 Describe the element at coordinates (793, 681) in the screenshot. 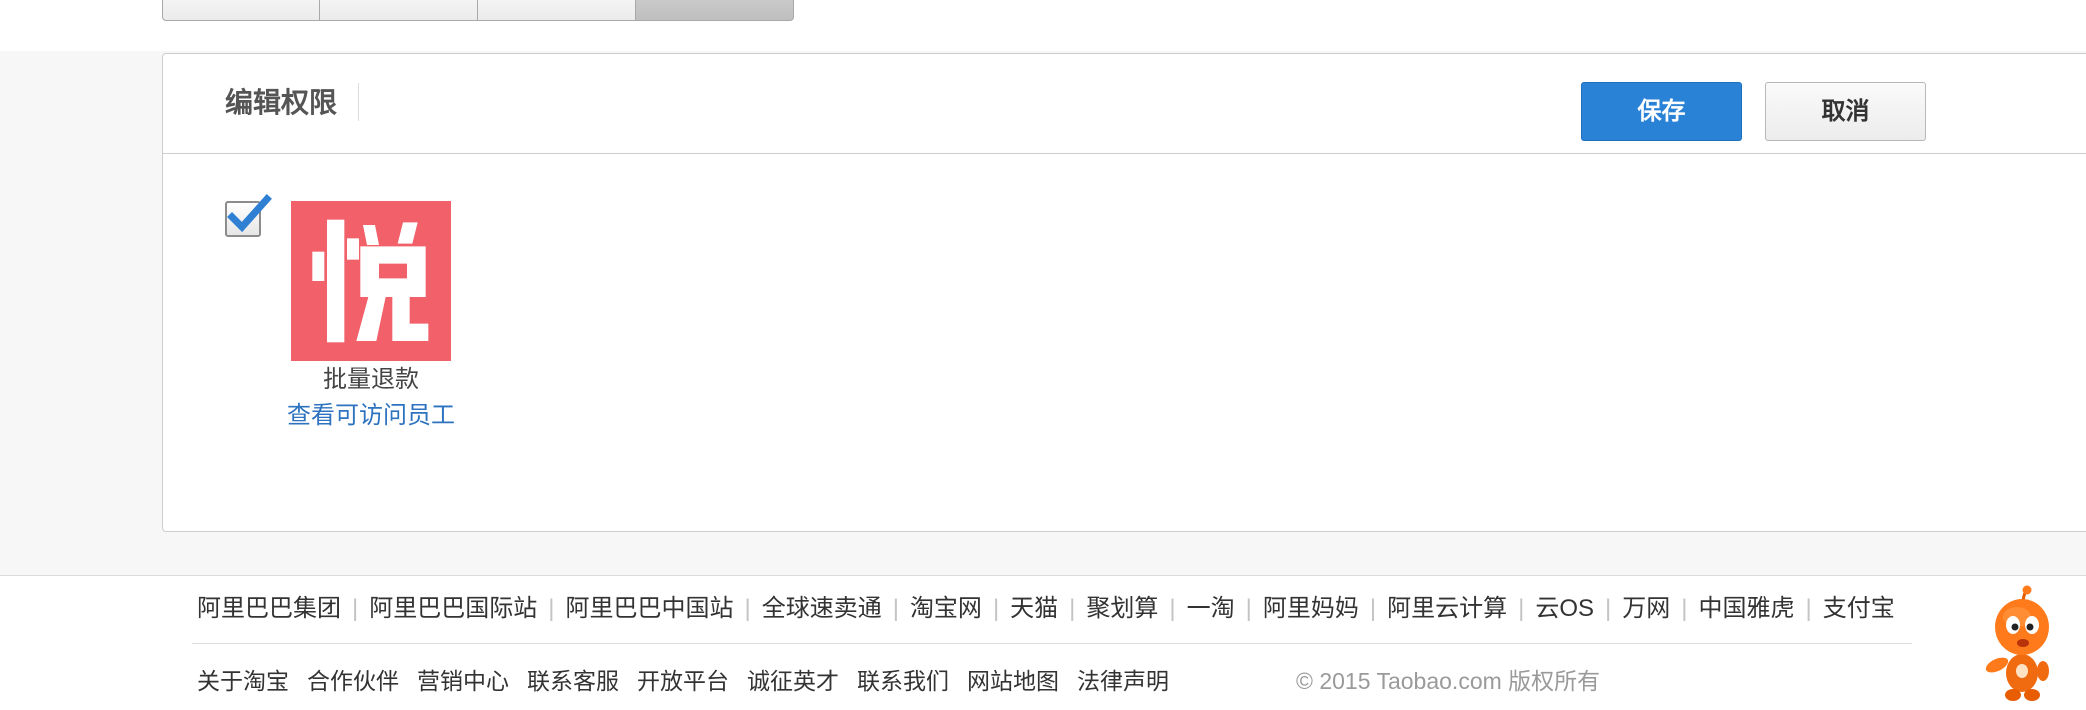

I see `footer-link: 诚征英才` at that location.